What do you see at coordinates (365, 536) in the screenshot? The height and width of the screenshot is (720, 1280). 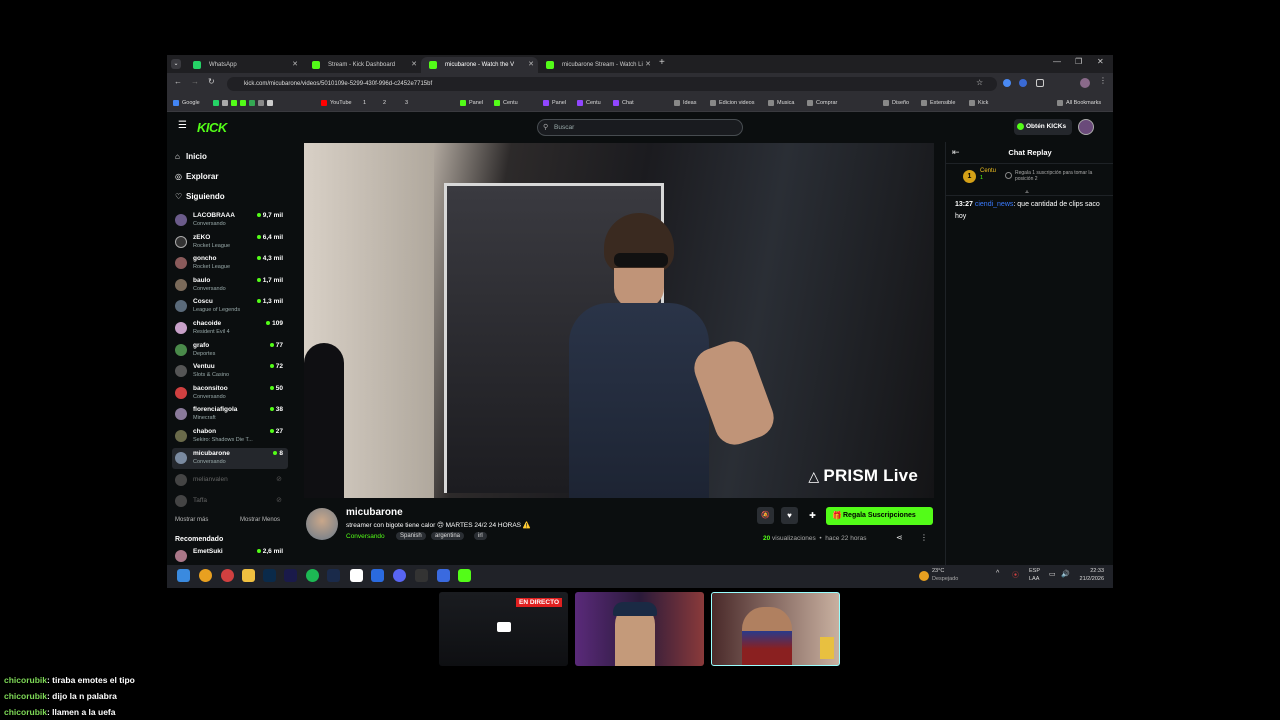 I see `stream-category: Conversando` at bounding box center [365, 536].